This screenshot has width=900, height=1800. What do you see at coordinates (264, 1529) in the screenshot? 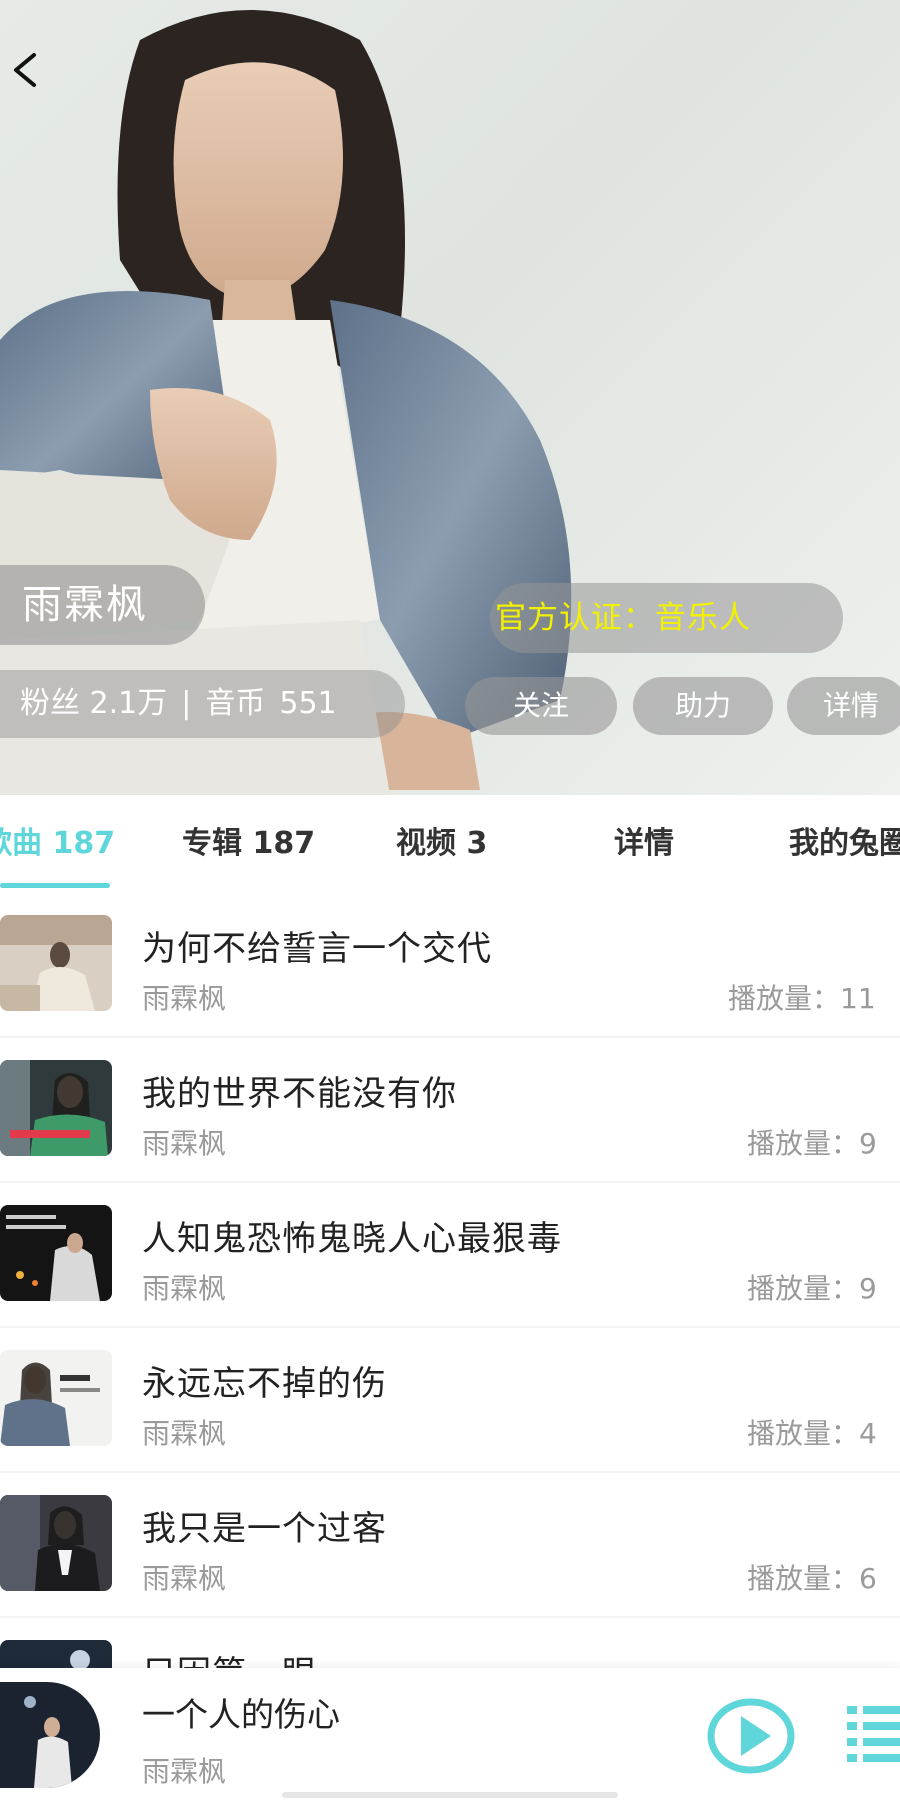
I see `song-title: 我只是一个过客` at bounding box center [264, 1529].